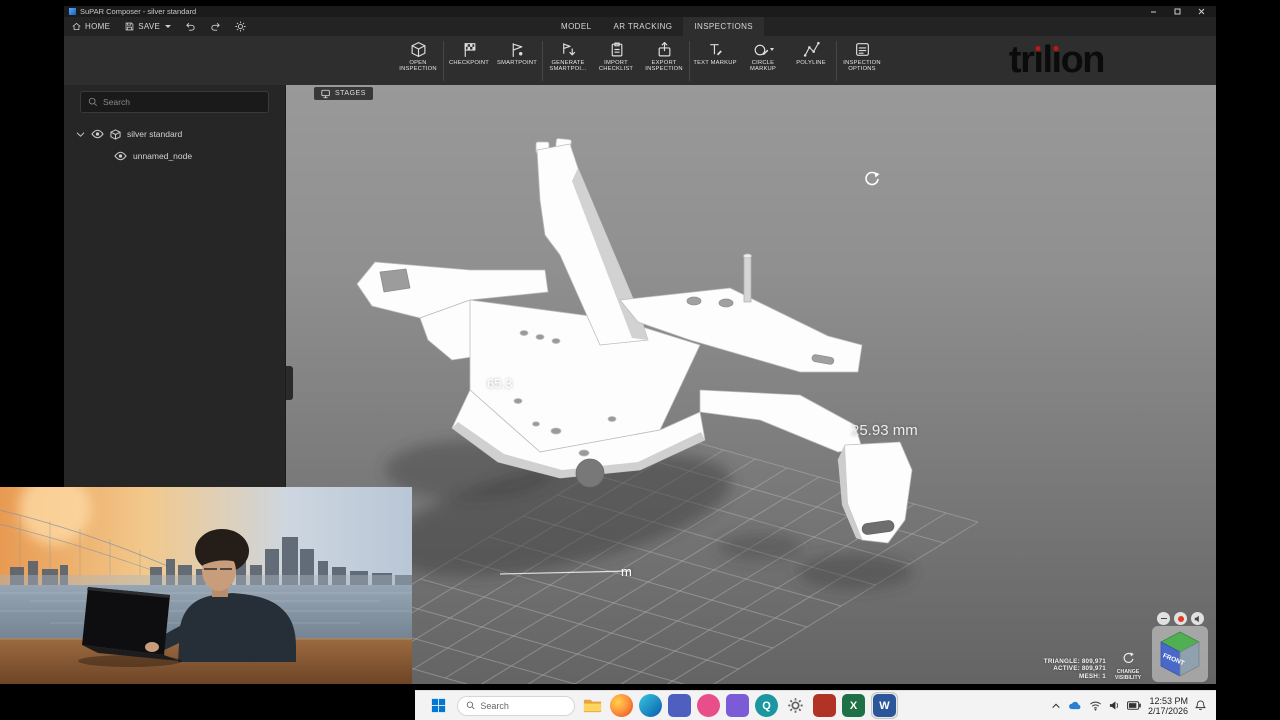 The height and width of the screenshot is (720, 1280). I want to click on open-inspection-icon, so click(418, 49).